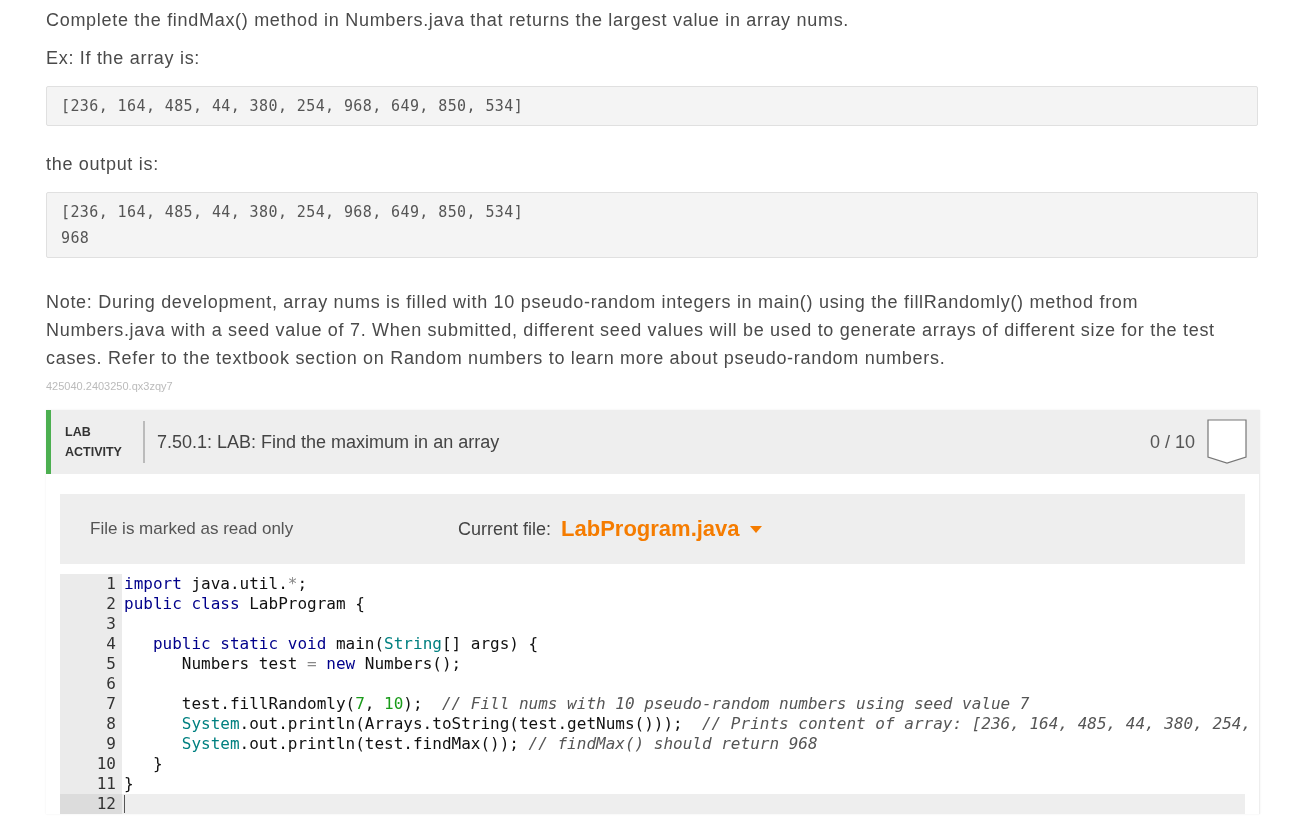 This screenshot has width=1293, height=832. Describe the element at coordinates (91, 704) in the screenshot. I see `line-number: 7` at that location.